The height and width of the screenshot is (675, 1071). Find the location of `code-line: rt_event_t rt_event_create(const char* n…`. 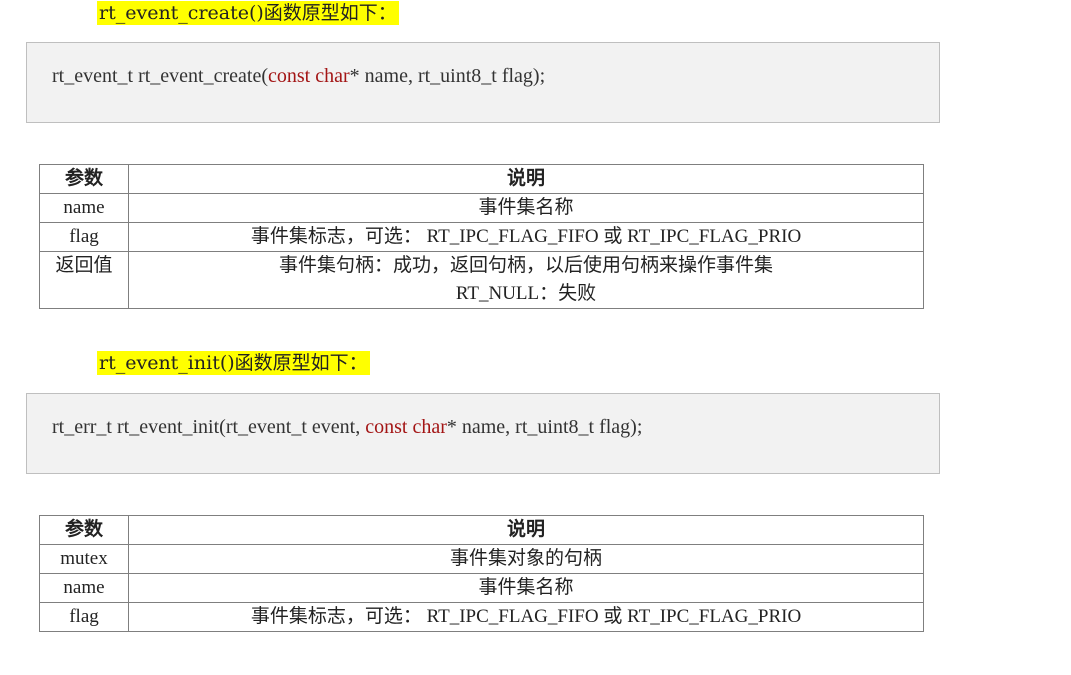

code-line: rt_event_t rt_event_create(const char* n… is located at coordinates (298, 76).